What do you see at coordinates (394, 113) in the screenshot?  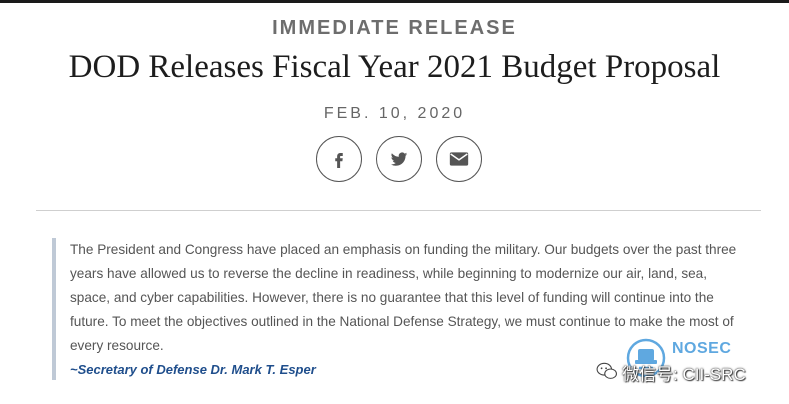 I see `article-date: FEB. 10, 2020` at bounding box center [394, 113].